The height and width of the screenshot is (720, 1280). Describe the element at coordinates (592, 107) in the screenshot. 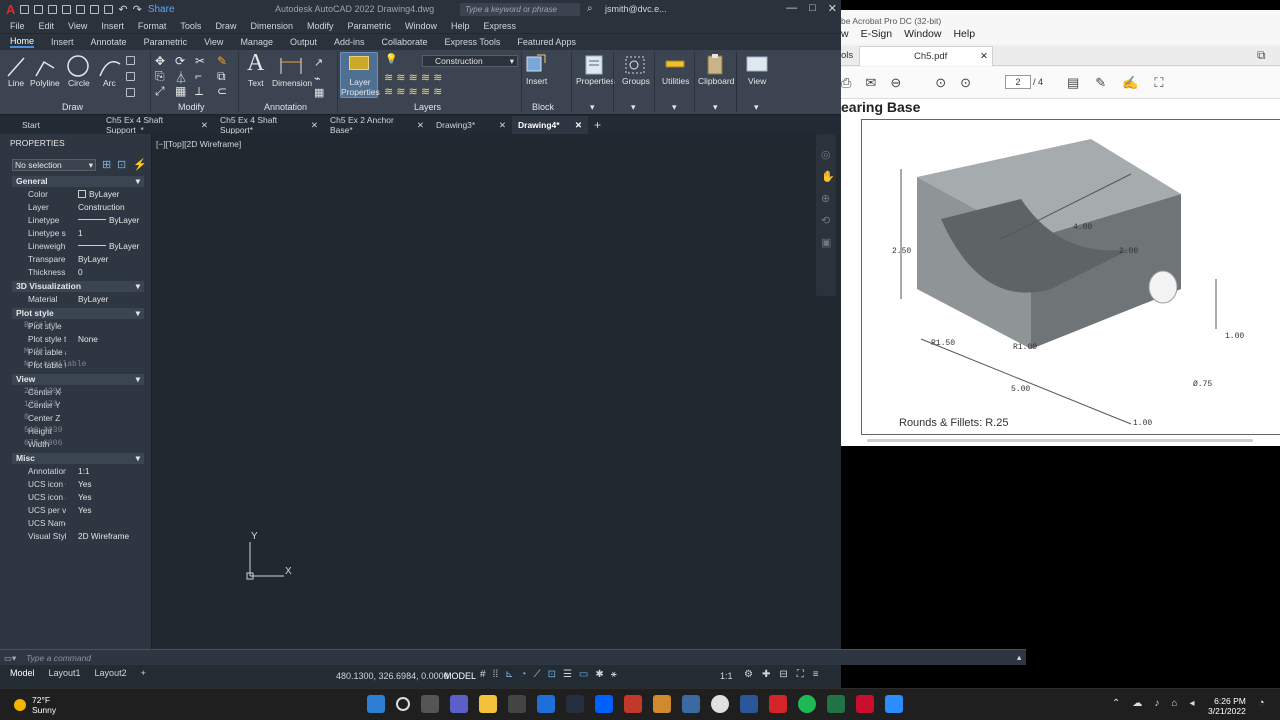

I see `properties-dropdown-icon: ▾` at that location.